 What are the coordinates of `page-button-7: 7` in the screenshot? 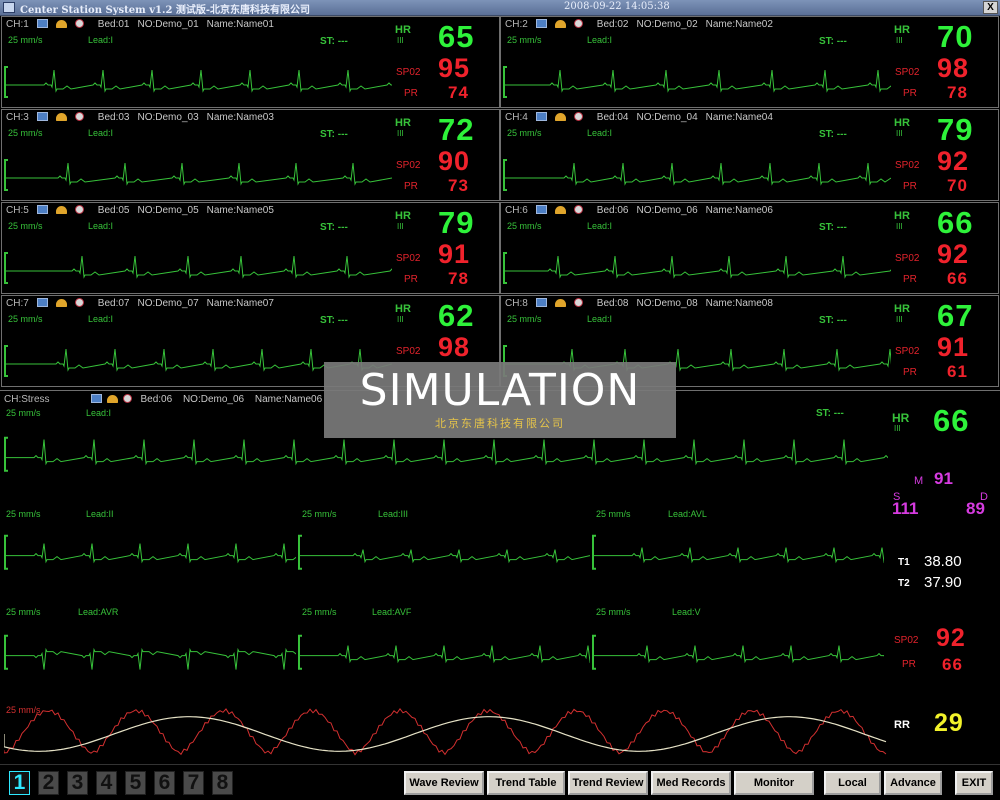 It's located at (193, 783).